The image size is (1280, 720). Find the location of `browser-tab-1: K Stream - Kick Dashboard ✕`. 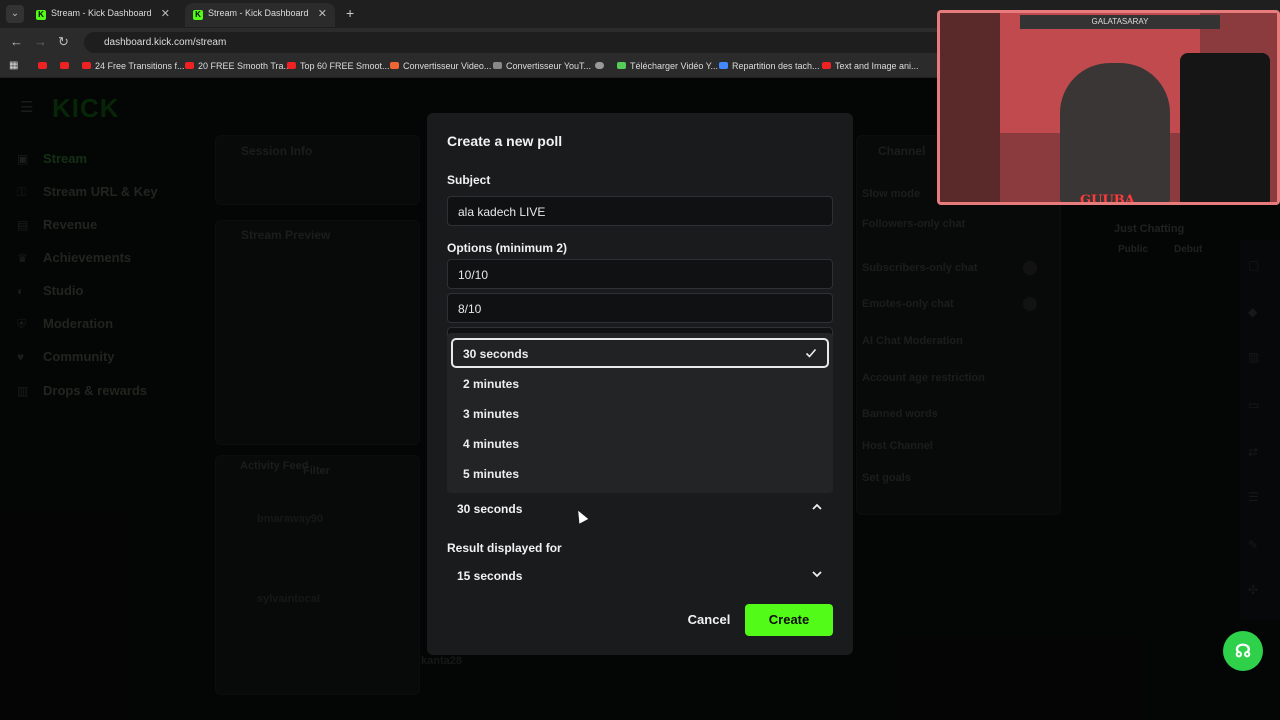

browser-tab-1: K Stream - Kick Dashboard ✕ is located at coordinates (103, 15).